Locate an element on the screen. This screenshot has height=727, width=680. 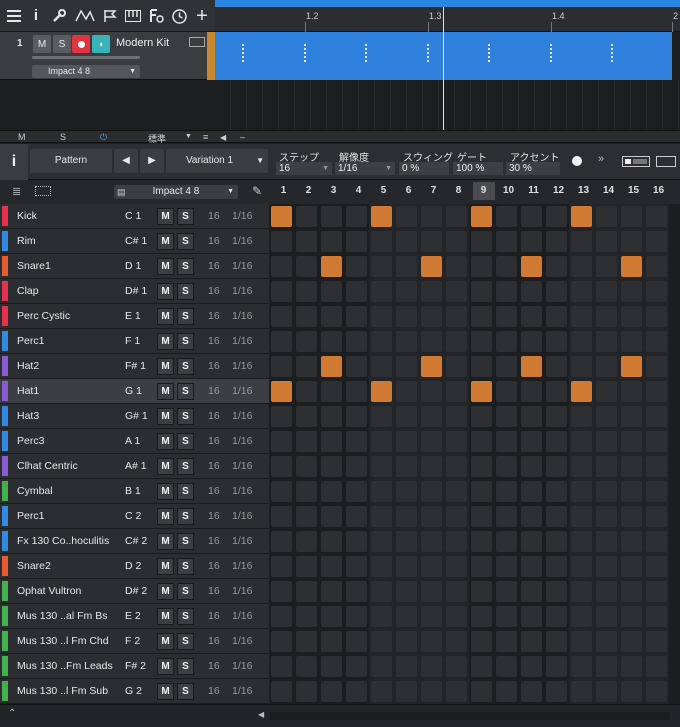
clock-icon is located at coordinates (179, 16).